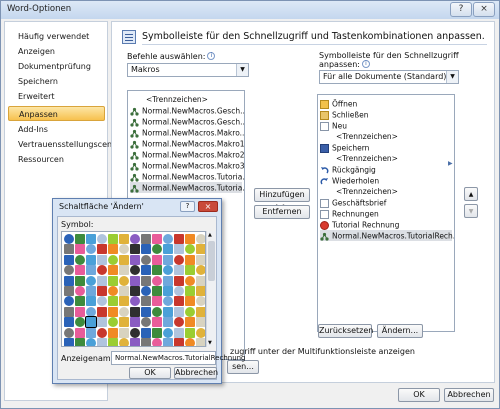 This screenshot has height=409, width=500. Describe the element at coordinates (345, 331) in the screenshot. I see `reset-button: Zurücksetzen` at that location.